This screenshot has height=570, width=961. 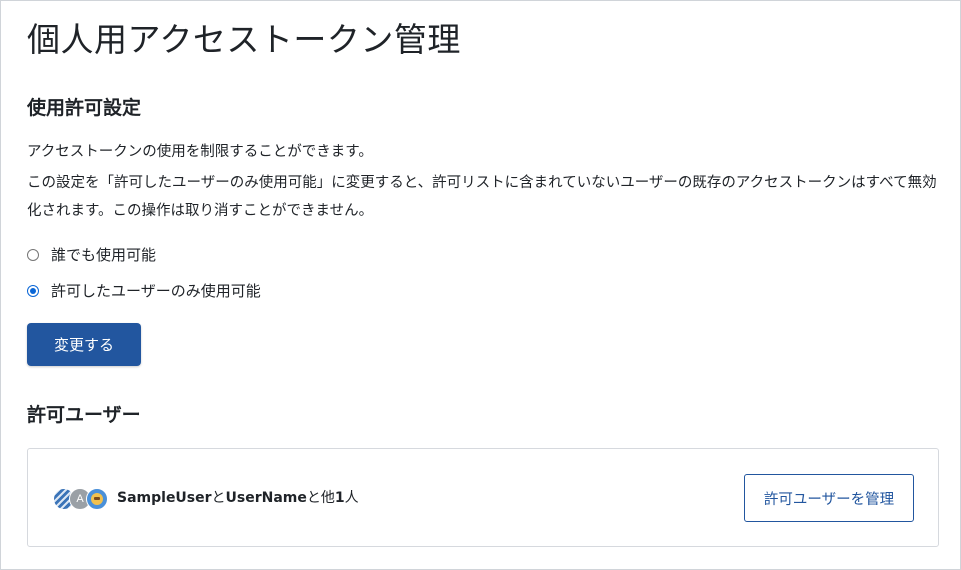 What do you see at coordinates (104, 255) in the screenshot?
I see `option-anyone-label: 誰でも使用可能` at bounding box center [104, 255].